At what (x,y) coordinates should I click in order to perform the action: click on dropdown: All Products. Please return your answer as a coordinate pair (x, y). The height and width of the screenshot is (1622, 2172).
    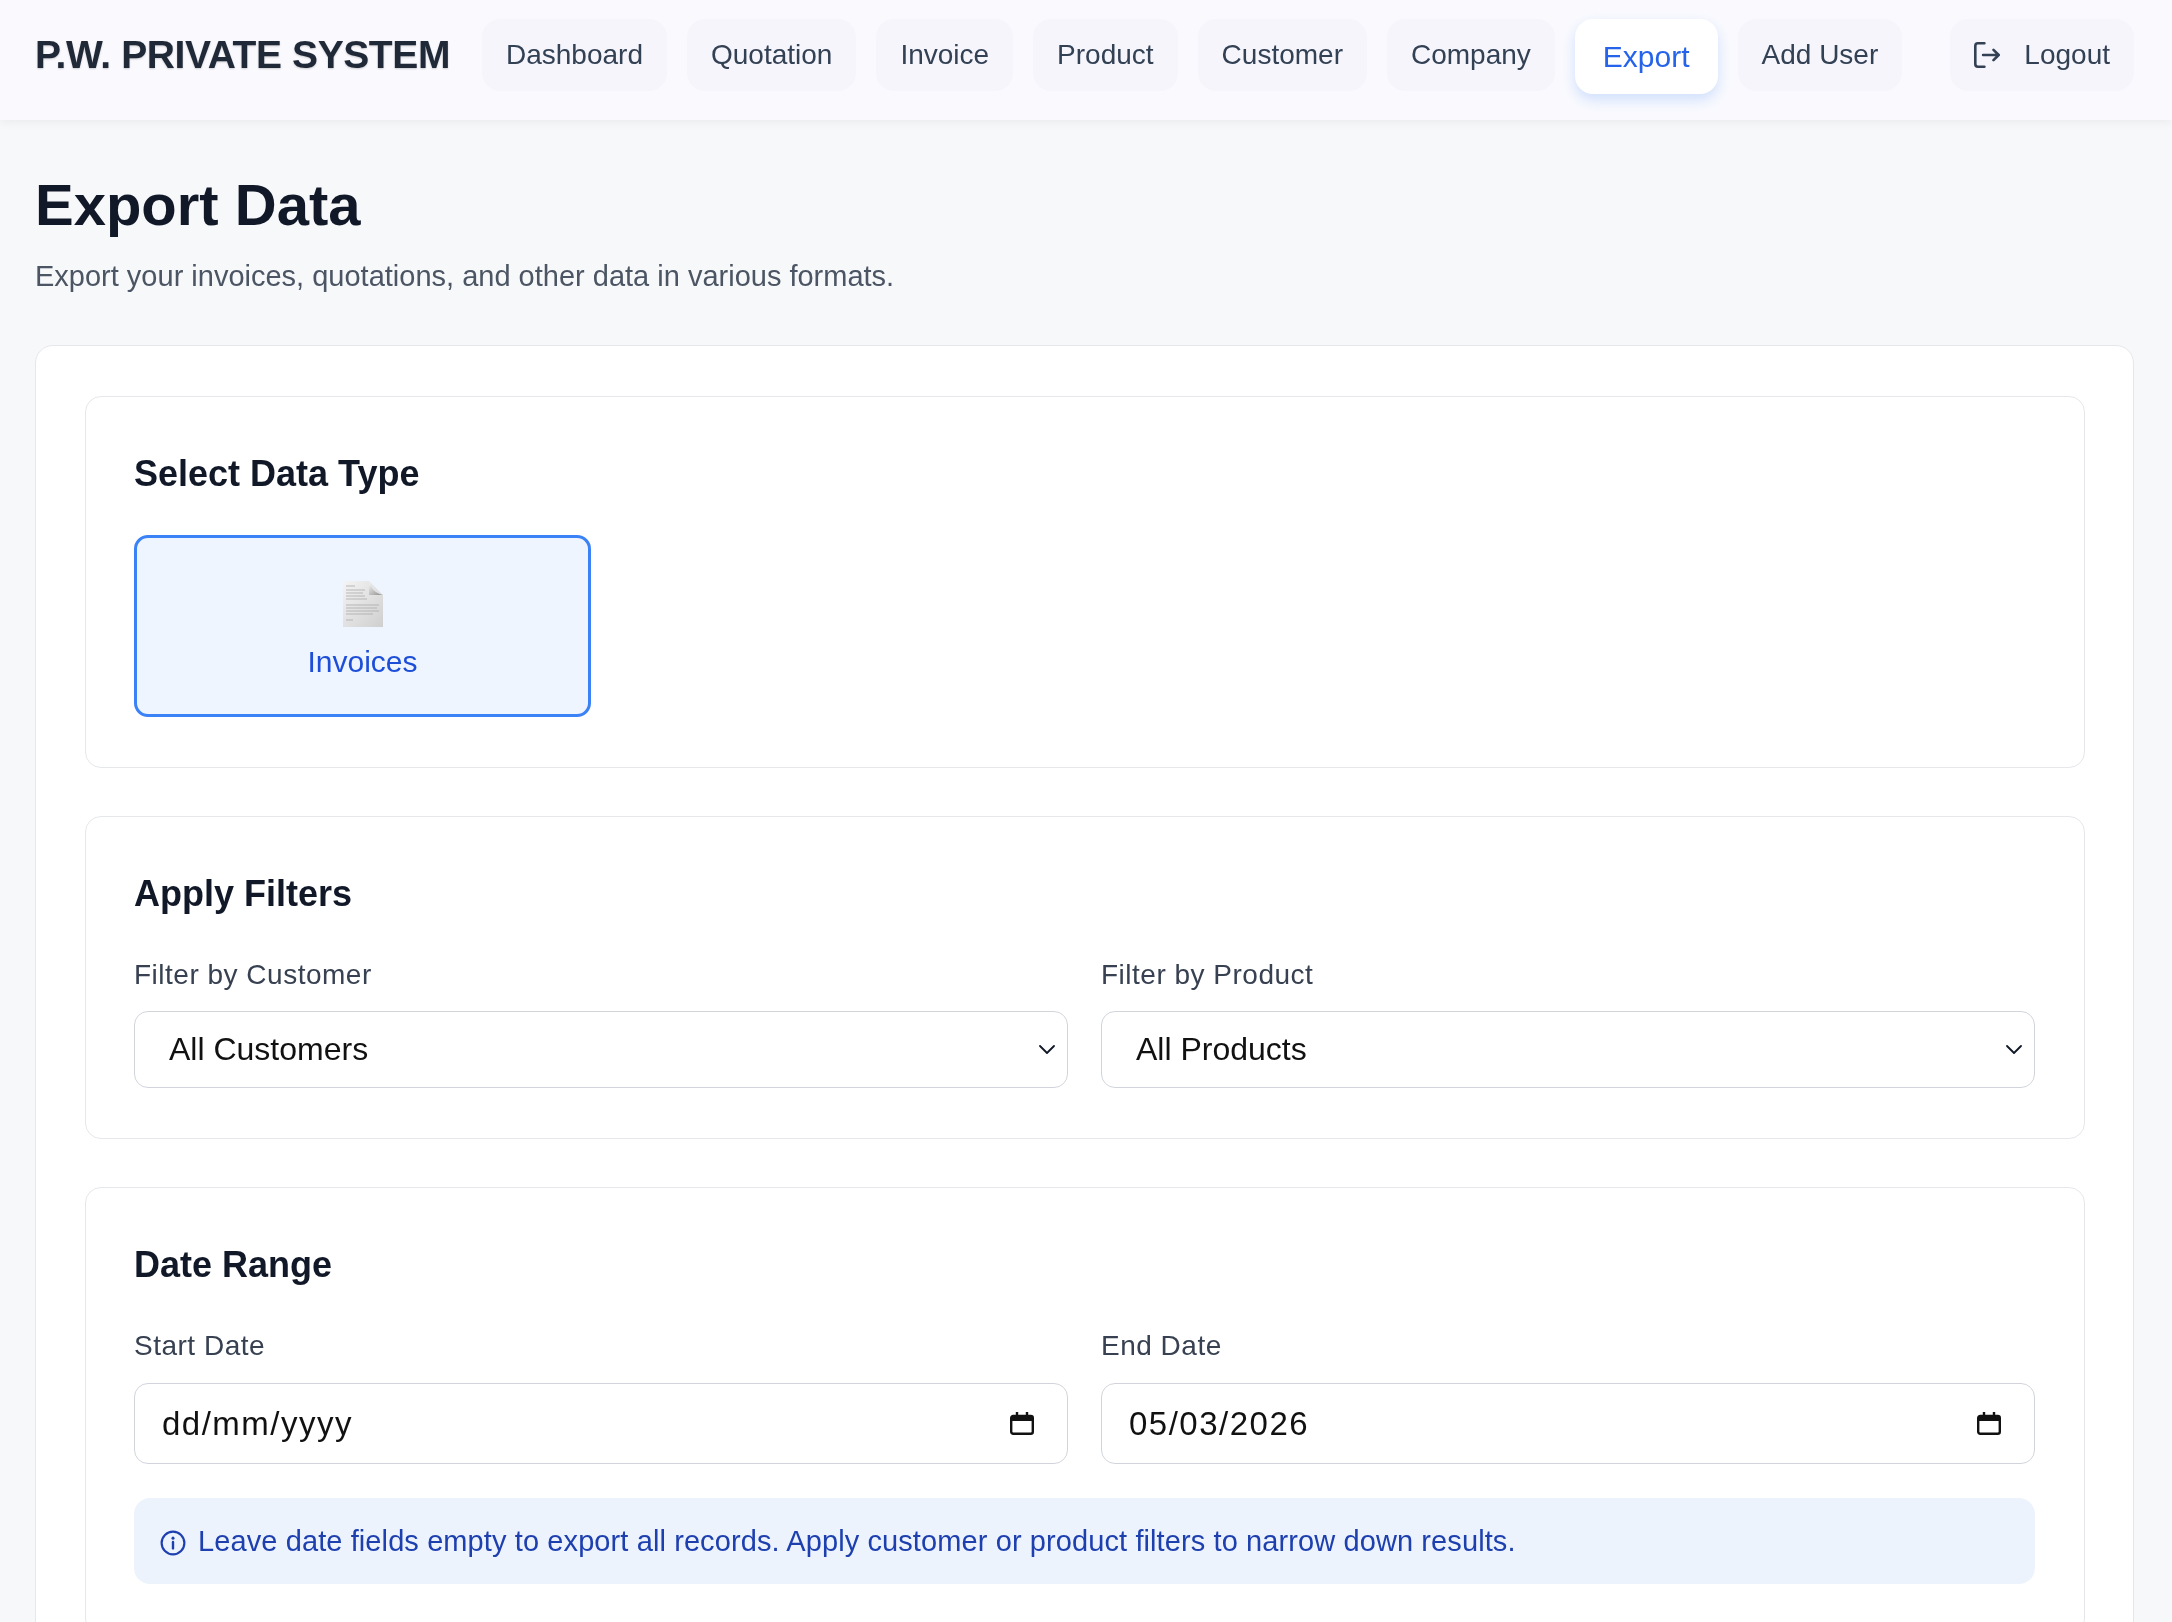
    Looking at the image, I should click on (1568, 1049).